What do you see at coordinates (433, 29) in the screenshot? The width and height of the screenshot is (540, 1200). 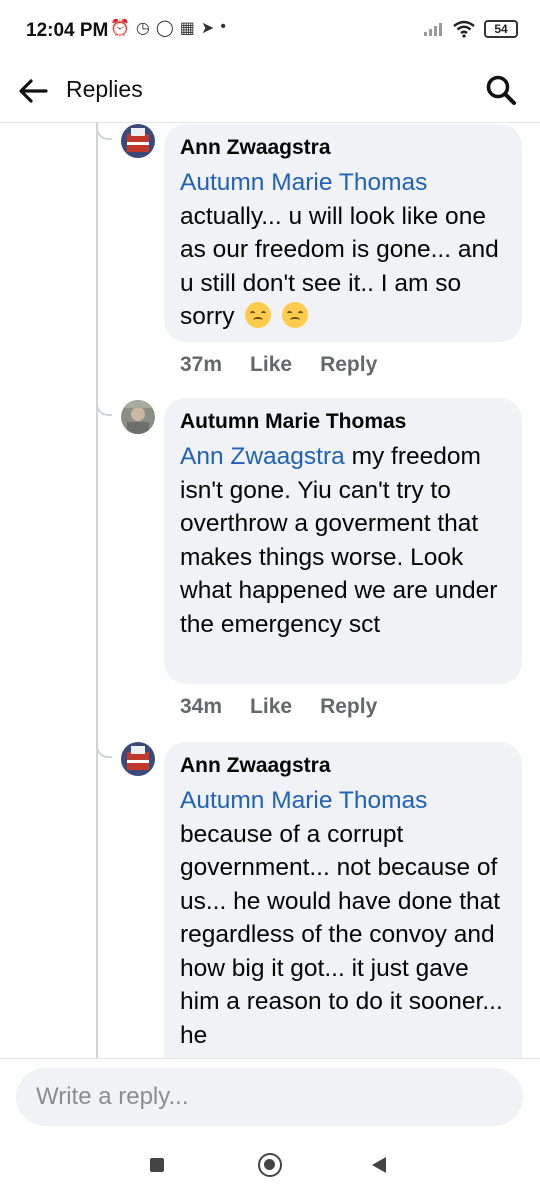 I see `signal-icon` at bounding box center [433, 29].